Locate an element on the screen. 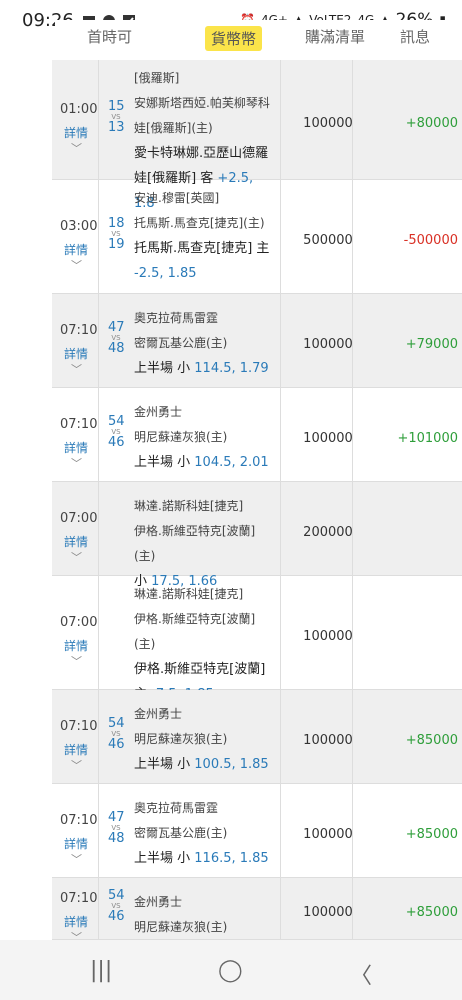 This screenshot has width=462, height=1000. tab-cart: 購滿清單 is located at coordinates (335, 36).